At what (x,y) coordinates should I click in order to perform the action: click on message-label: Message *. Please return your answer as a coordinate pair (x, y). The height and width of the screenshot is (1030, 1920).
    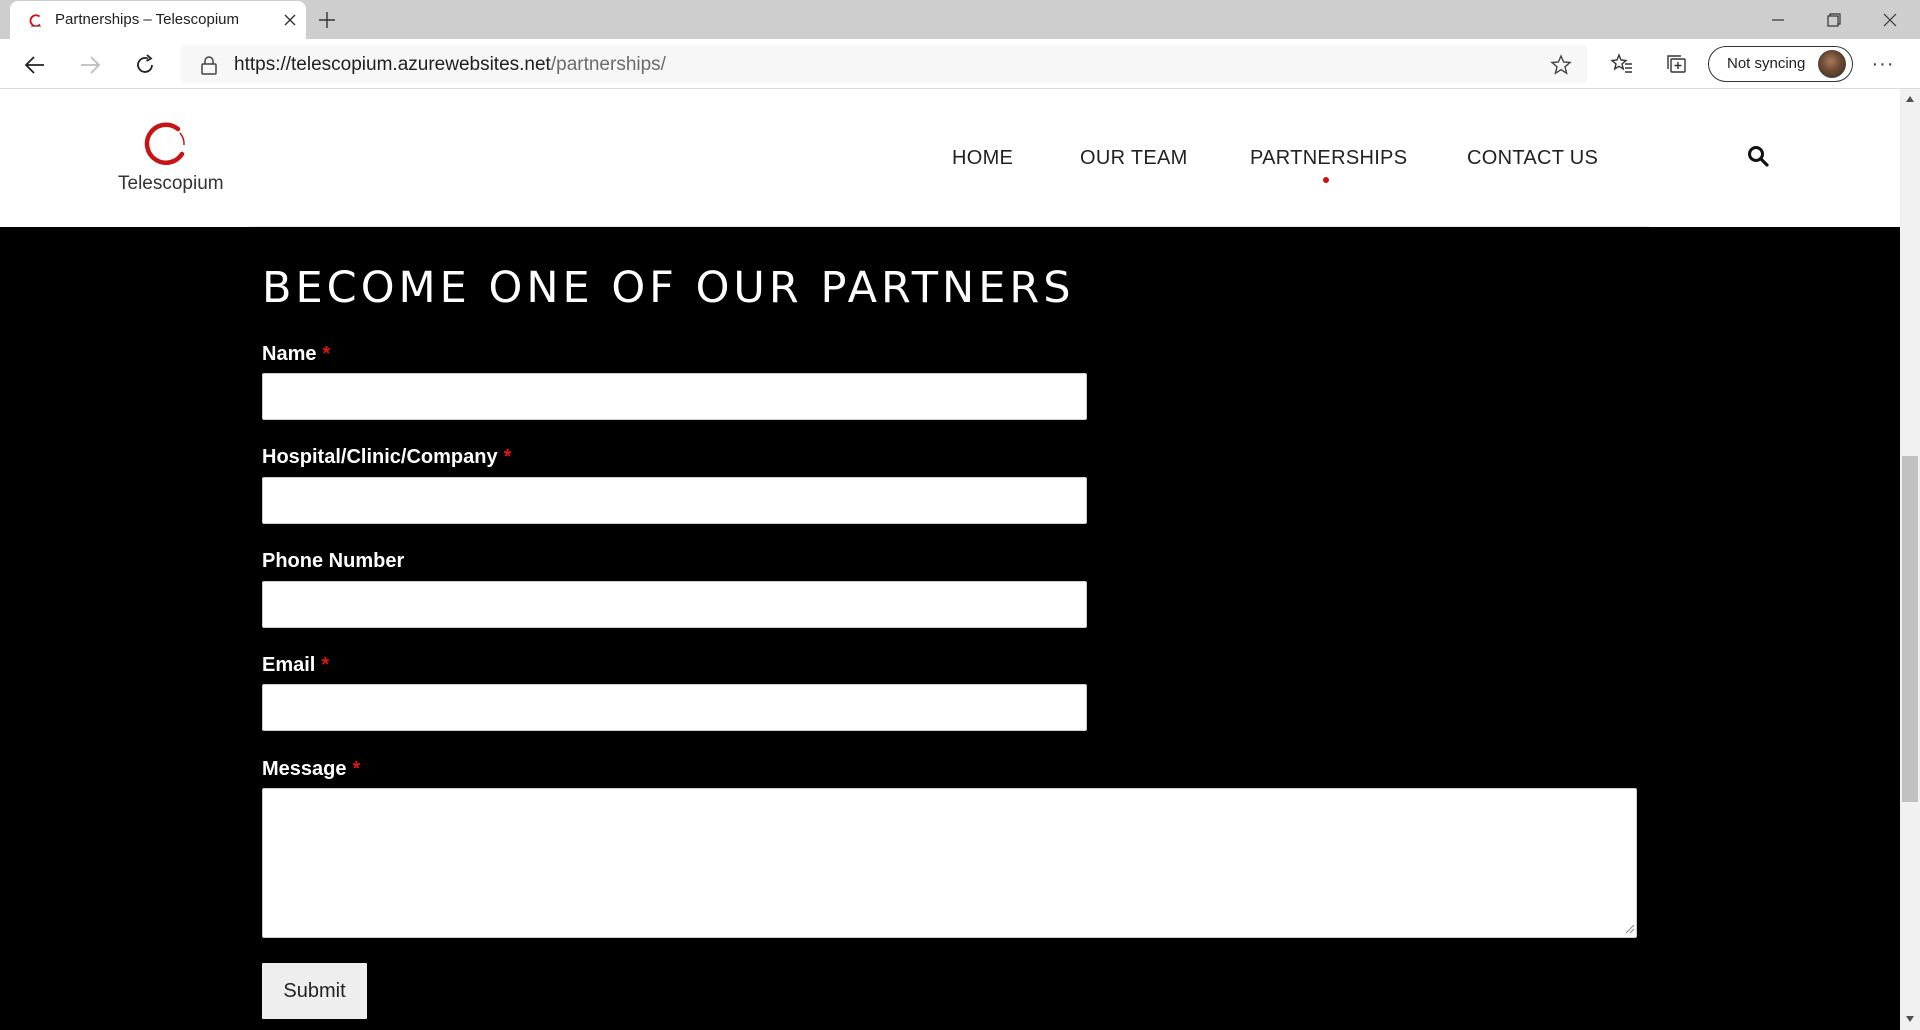
    Looking at the image, I should click on (311, 769).